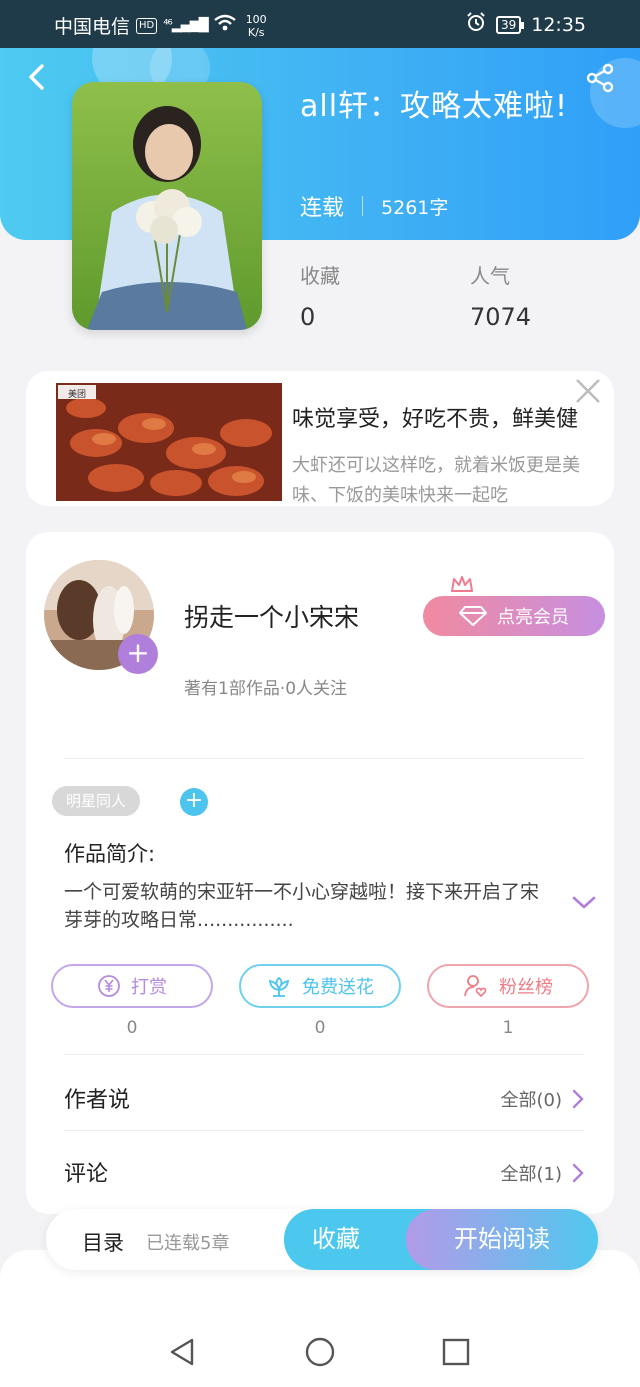  What do you see at coordinates (322, 208) in the screenshot?
I see `serial-status: 连载` at bounding box center [322, 208].